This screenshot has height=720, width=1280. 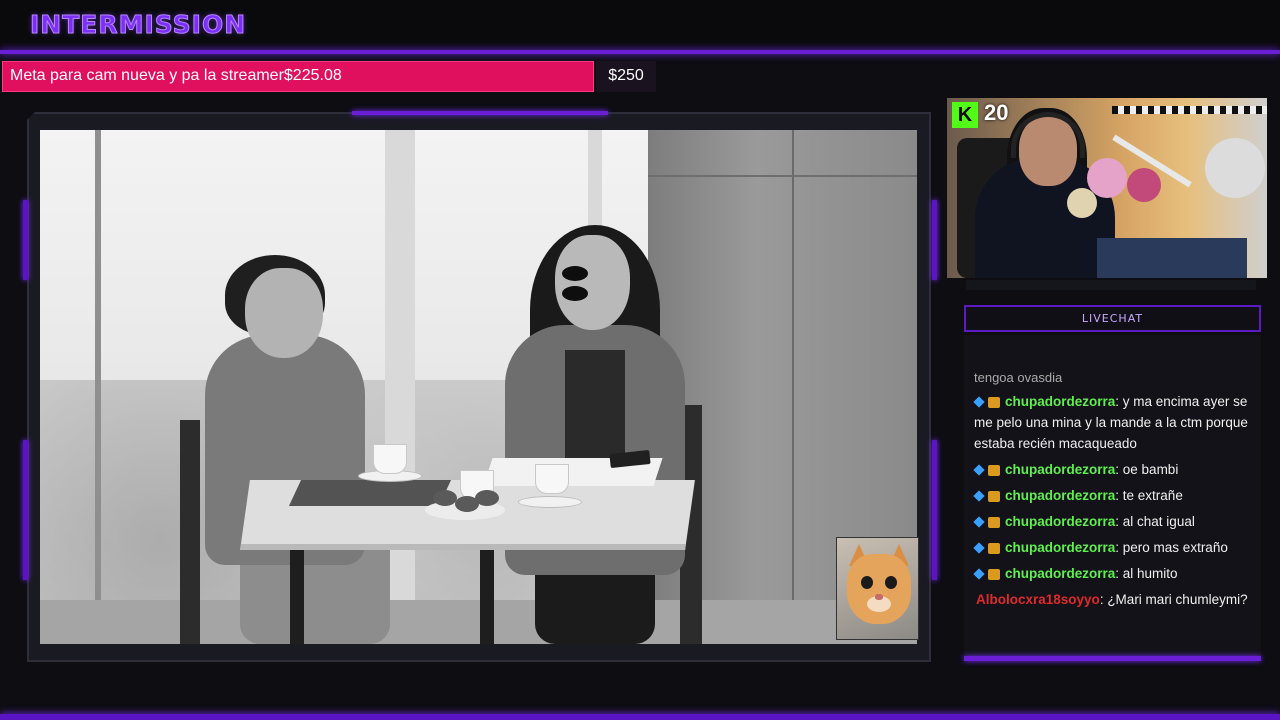 What do you see at coordinates (1147, 469) in the screenshot?
I see `chat-text: : oe bambi` at bounding box center [1147, 469].